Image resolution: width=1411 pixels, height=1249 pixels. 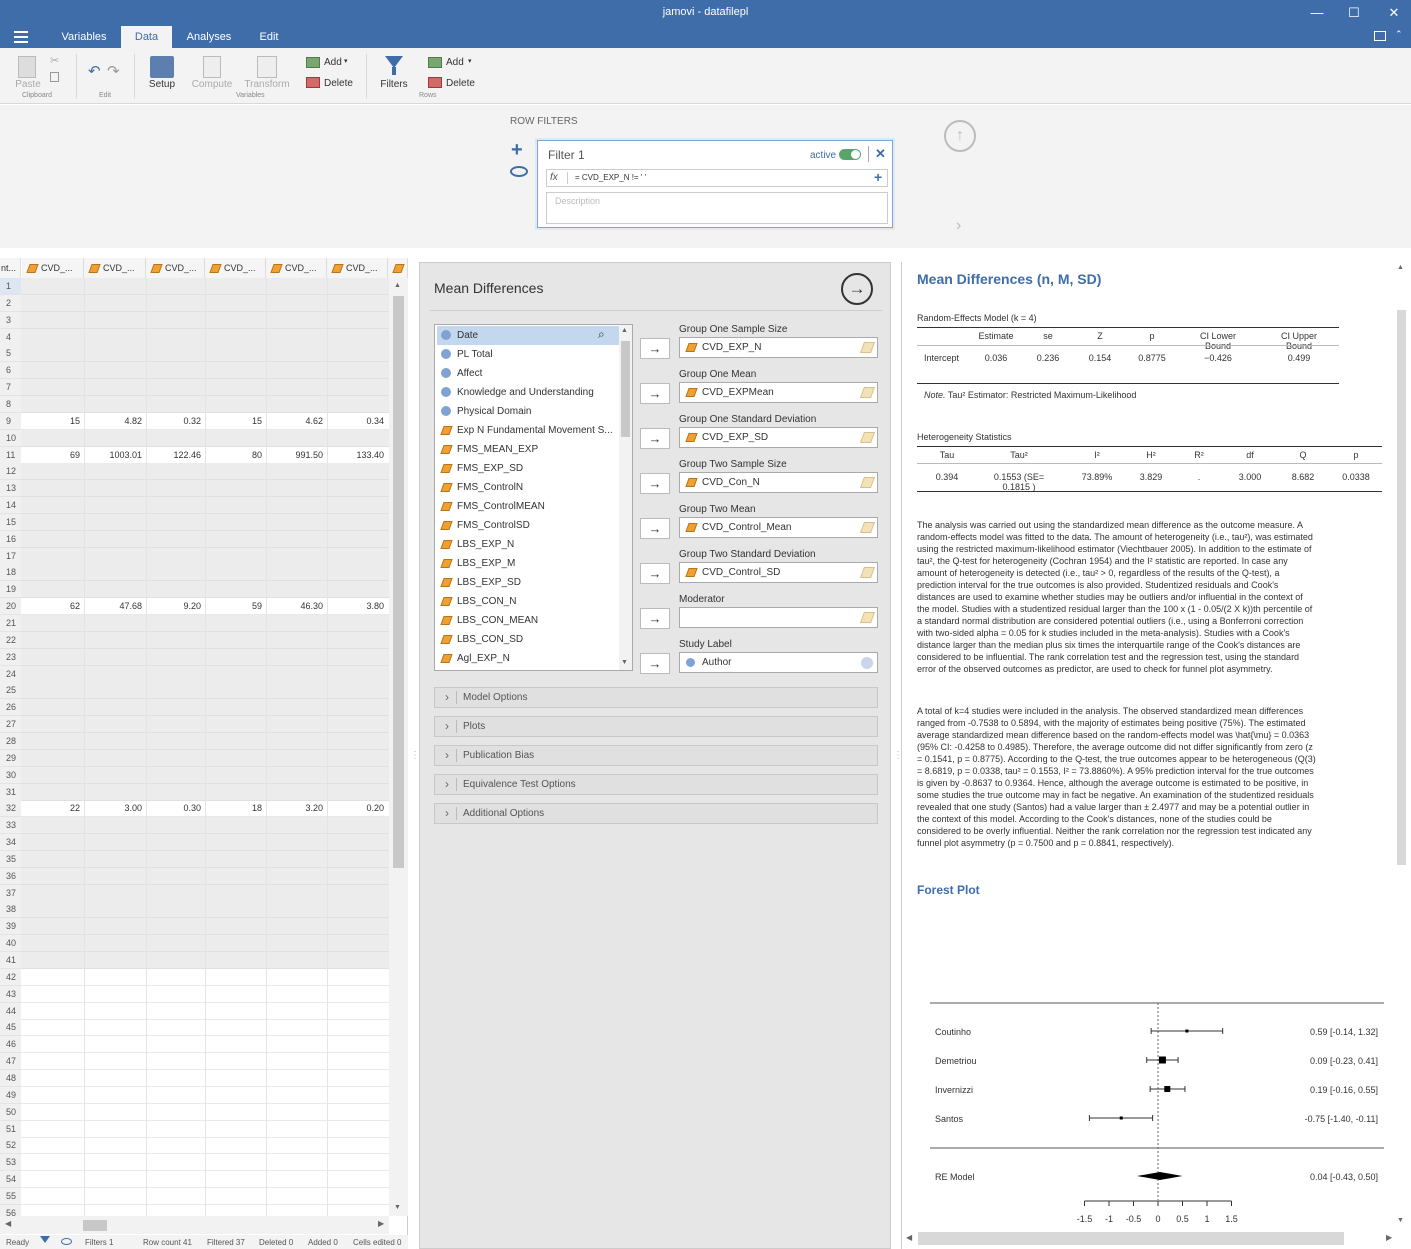 I want to click on row-number: 52, so click(x=10, y=1146).